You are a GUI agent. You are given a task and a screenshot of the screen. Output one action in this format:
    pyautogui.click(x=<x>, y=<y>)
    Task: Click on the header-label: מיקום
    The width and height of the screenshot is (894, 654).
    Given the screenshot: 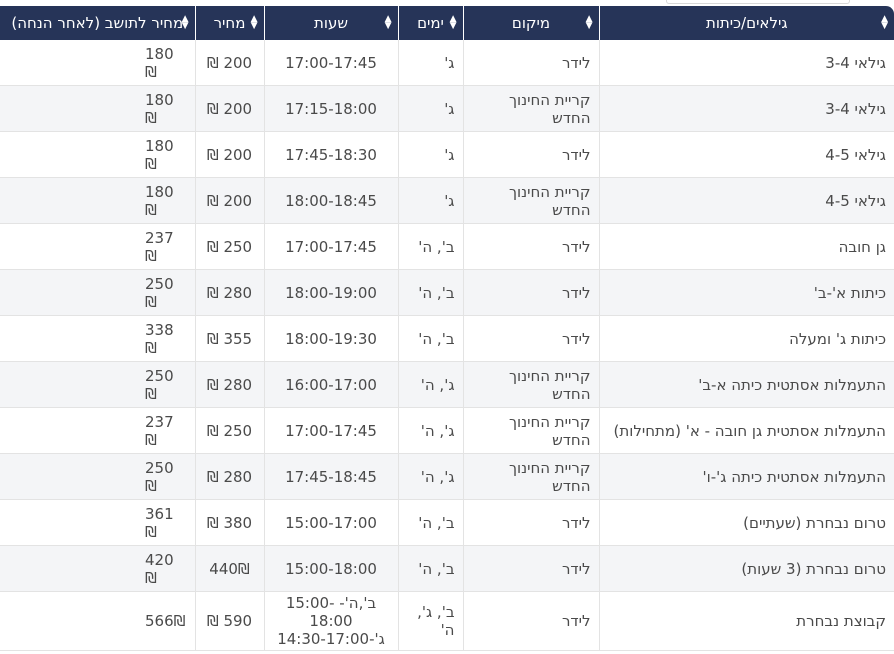 What is the action you would take?
    pyautogui.click(x=531, y=23)
    